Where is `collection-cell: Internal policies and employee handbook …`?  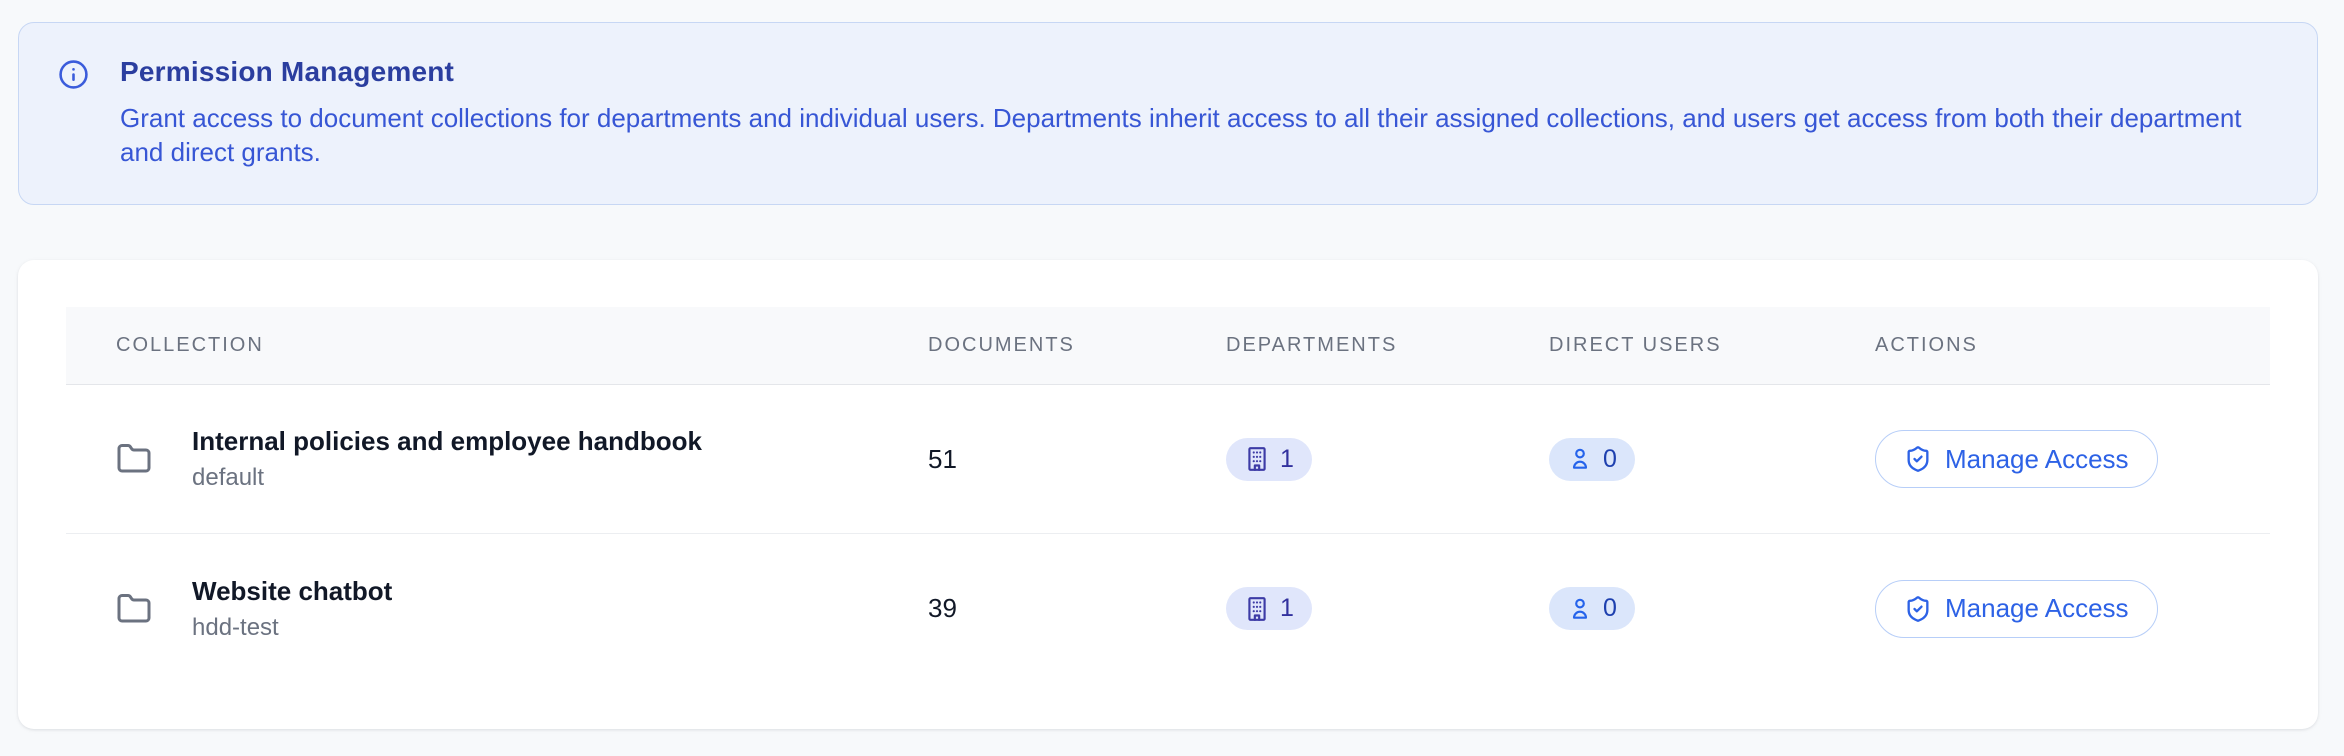
collection-cell: Internal policies and employee handbook … is located at coordinates (472, 459).